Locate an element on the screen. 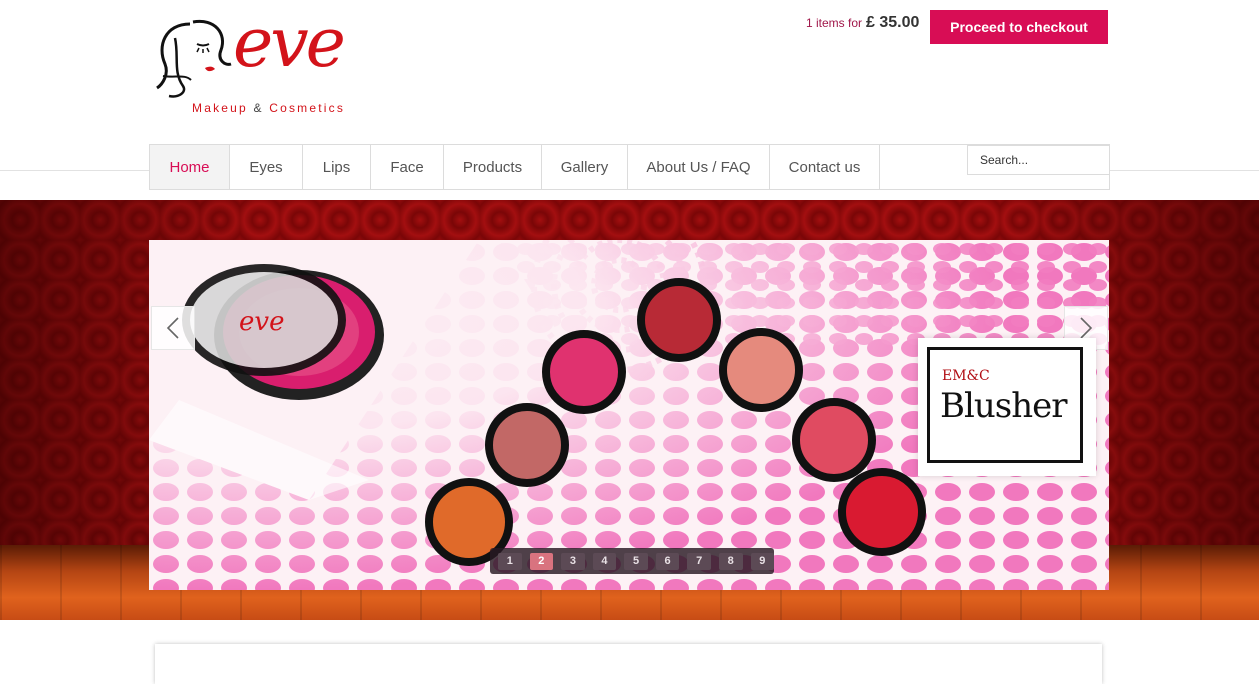  blusher-label-card: EM&C Blusher is located at coordinates (1007, 407).